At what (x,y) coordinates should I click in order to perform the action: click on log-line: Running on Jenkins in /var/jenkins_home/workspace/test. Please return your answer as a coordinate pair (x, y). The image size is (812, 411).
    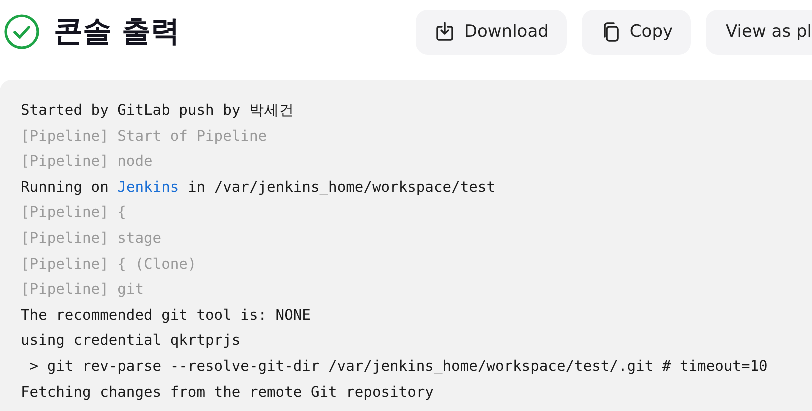
    Looking at the image, I should click on (258, 188).